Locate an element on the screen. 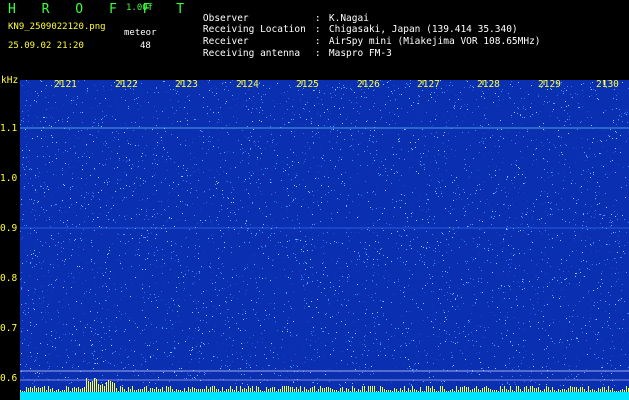 The image size is (629, 400). app-title: H R O F F T is located at coordinates (101, 9).